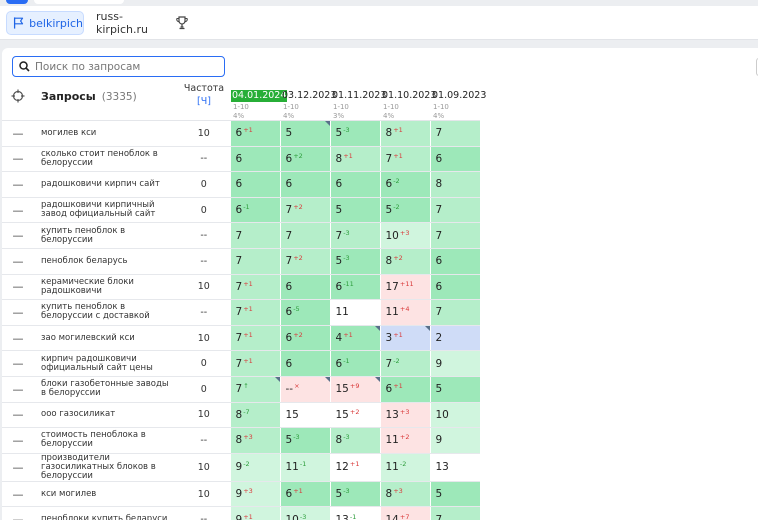  I want to click on table-row: — радошковичи кирпич сайт 0 6 6 6 6-2 8, so click(241, 184).